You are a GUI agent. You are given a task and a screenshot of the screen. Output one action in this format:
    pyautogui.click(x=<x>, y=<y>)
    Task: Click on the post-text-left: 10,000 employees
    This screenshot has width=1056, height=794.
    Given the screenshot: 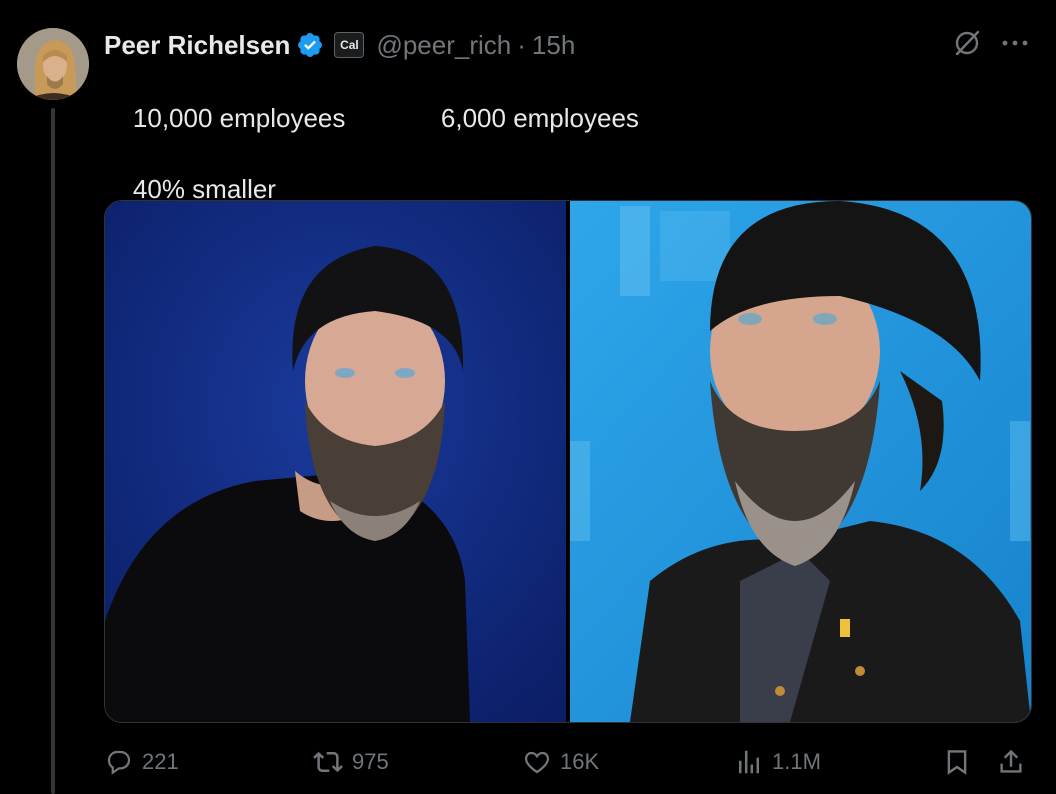 What is the action you would take?
    pyautogui.click(x=239, y=118)
    